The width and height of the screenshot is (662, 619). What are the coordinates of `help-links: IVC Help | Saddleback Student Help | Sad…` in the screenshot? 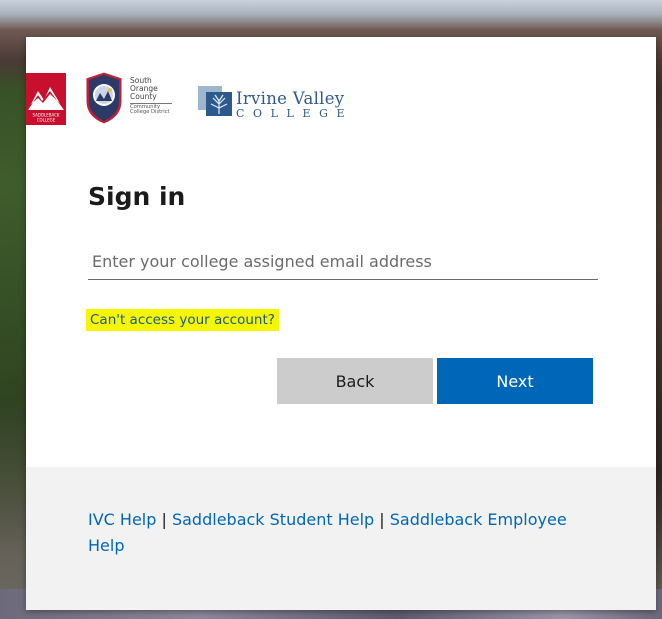 It's located at (328, 533).